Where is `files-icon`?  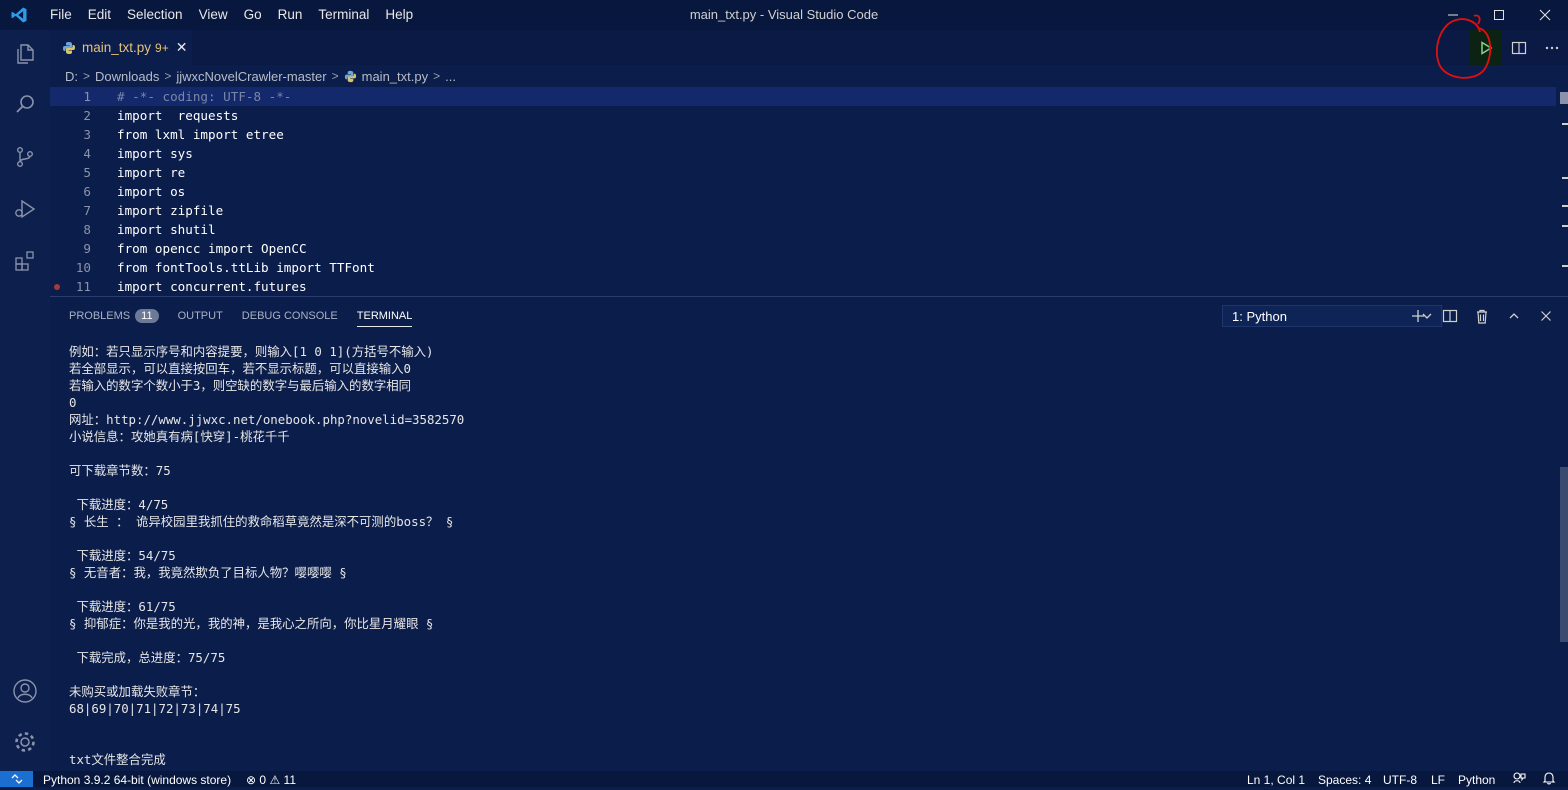
files-icon is located at coordinates (25, 54).